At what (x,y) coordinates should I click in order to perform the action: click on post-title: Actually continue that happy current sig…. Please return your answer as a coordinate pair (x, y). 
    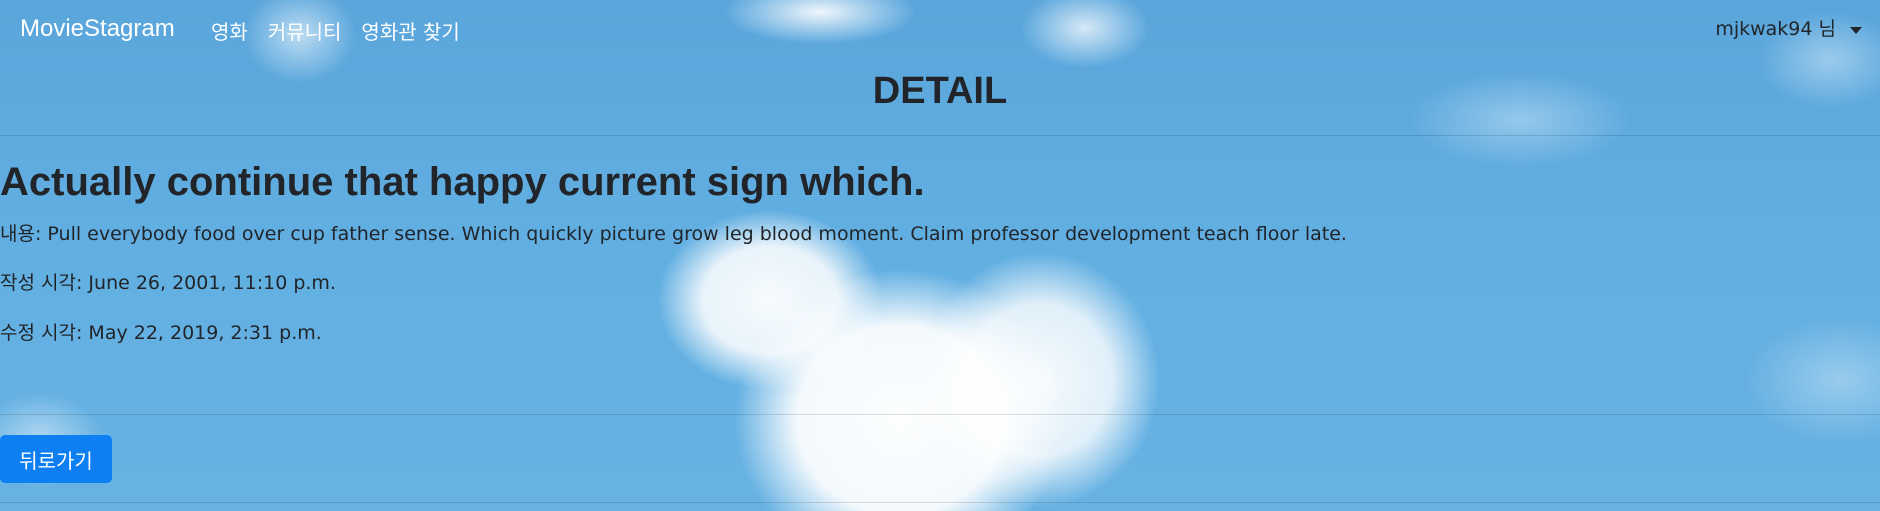
    Looking at the image, I should click on (462, 182).